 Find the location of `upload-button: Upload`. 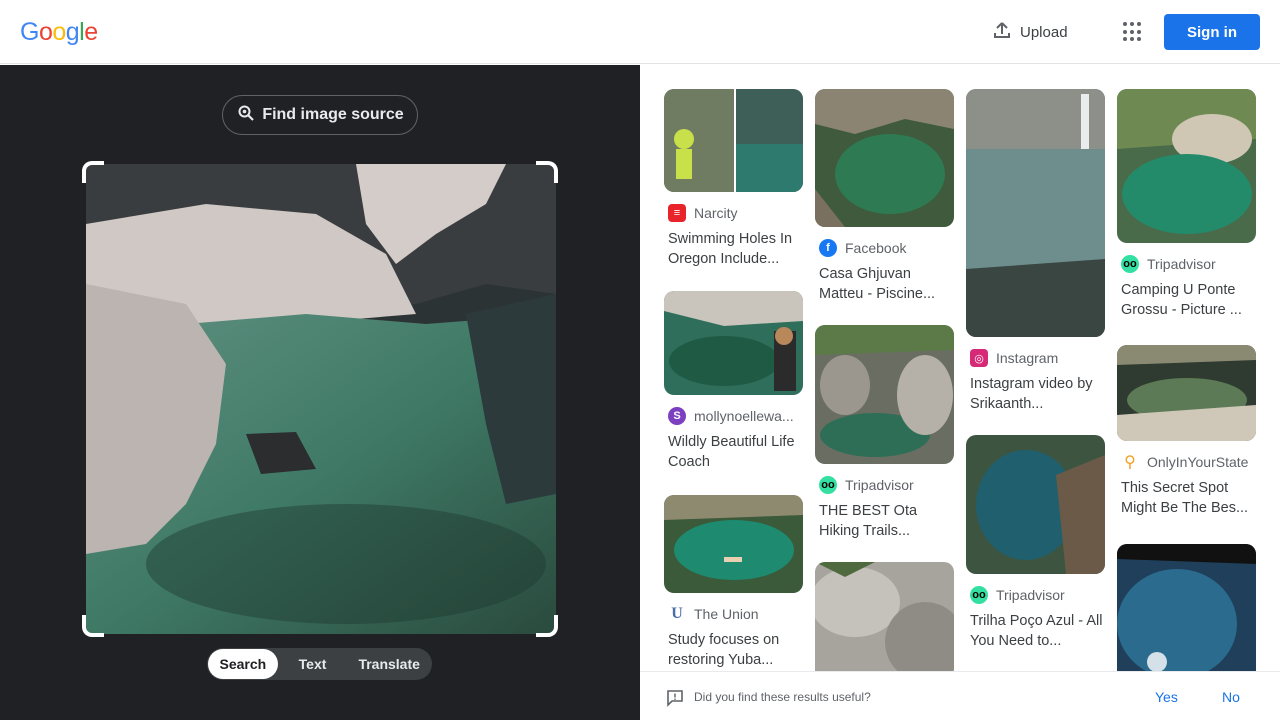

upload-button: Upload is located at coordinates (1030, 32).